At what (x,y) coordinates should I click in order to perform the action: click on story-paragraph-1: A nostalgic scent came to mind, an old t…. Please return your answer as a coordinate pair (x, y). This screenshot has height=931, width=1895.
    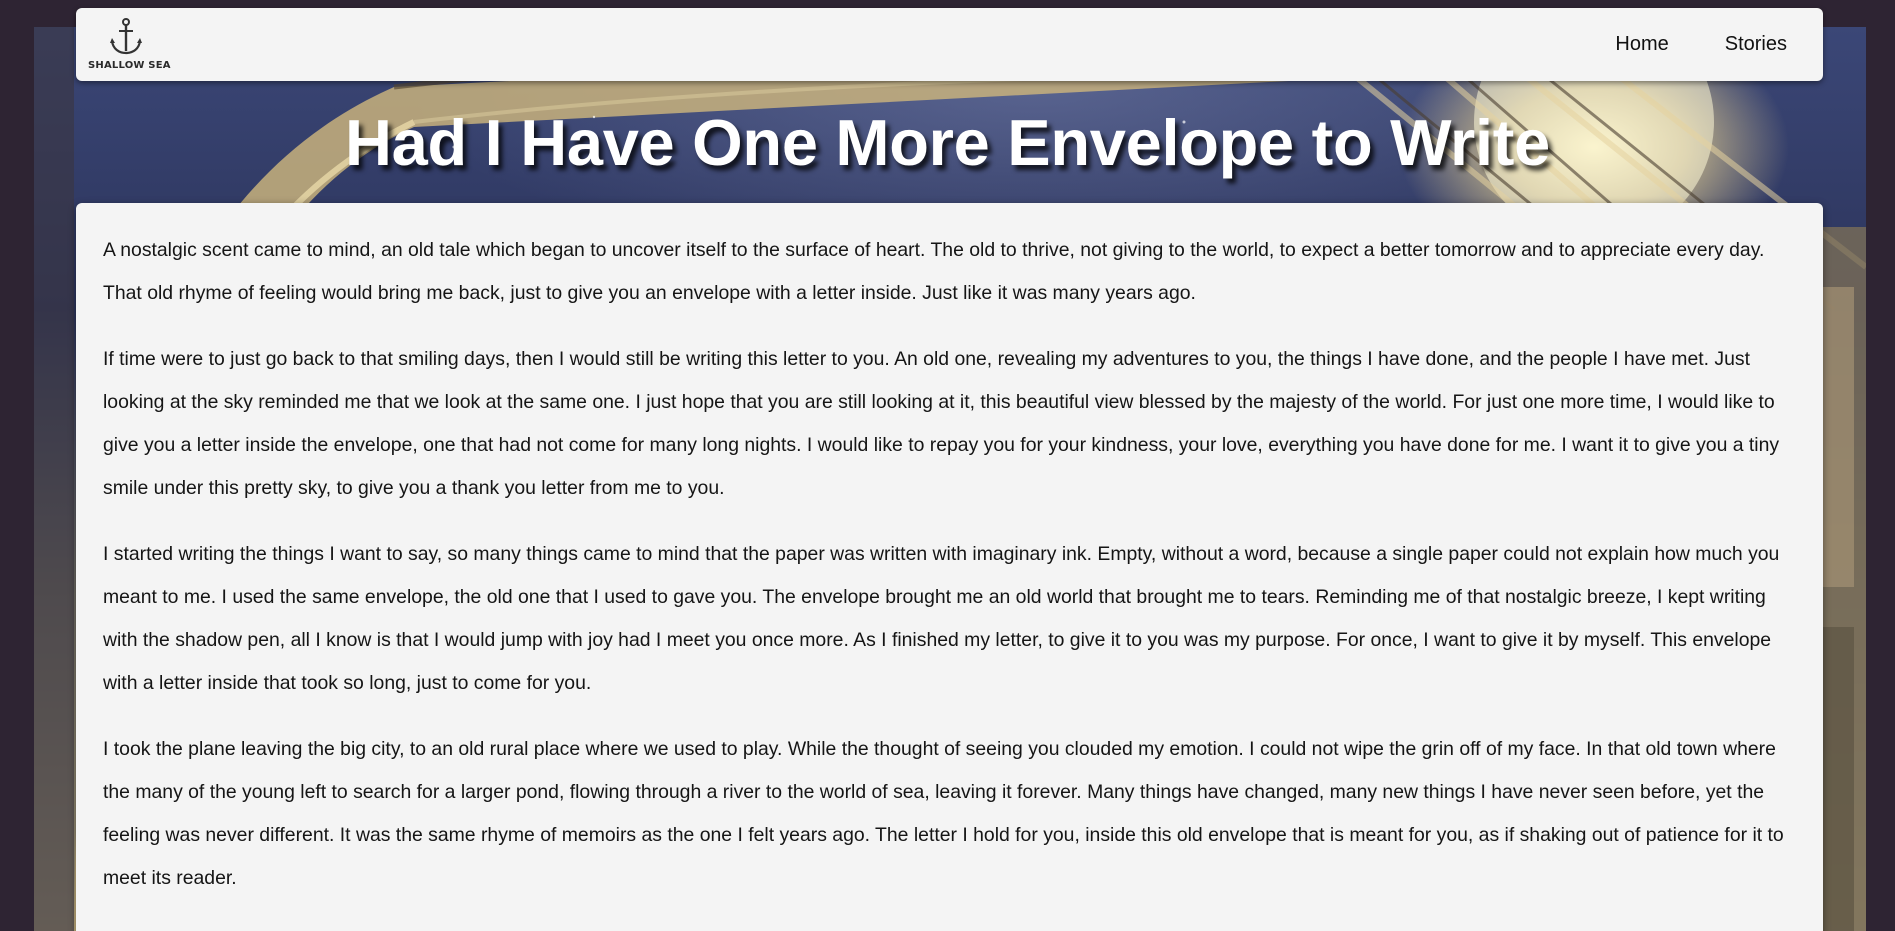
    Looking at the image, I should click on (934, 271).